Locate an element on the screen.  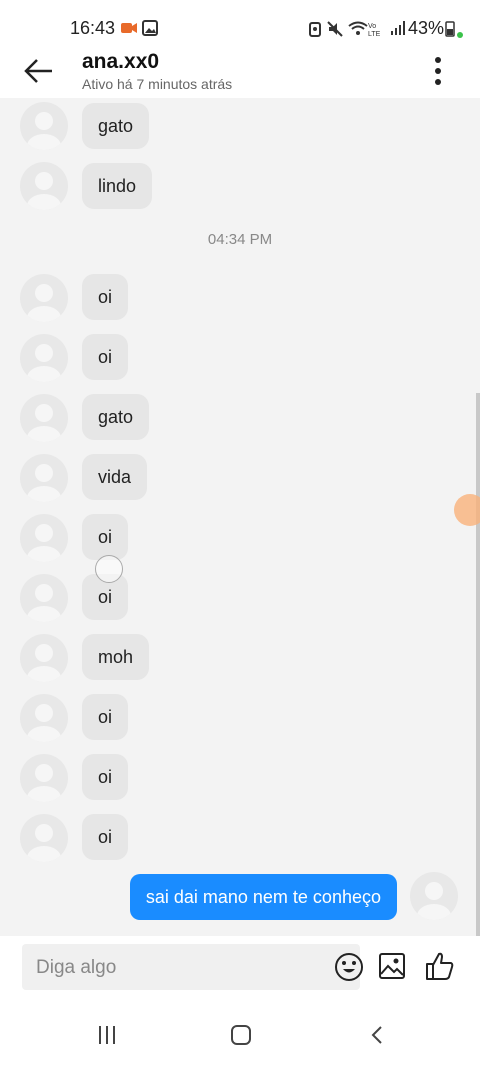
volte-icon: VoLTE is located at coordinates (374, 30).